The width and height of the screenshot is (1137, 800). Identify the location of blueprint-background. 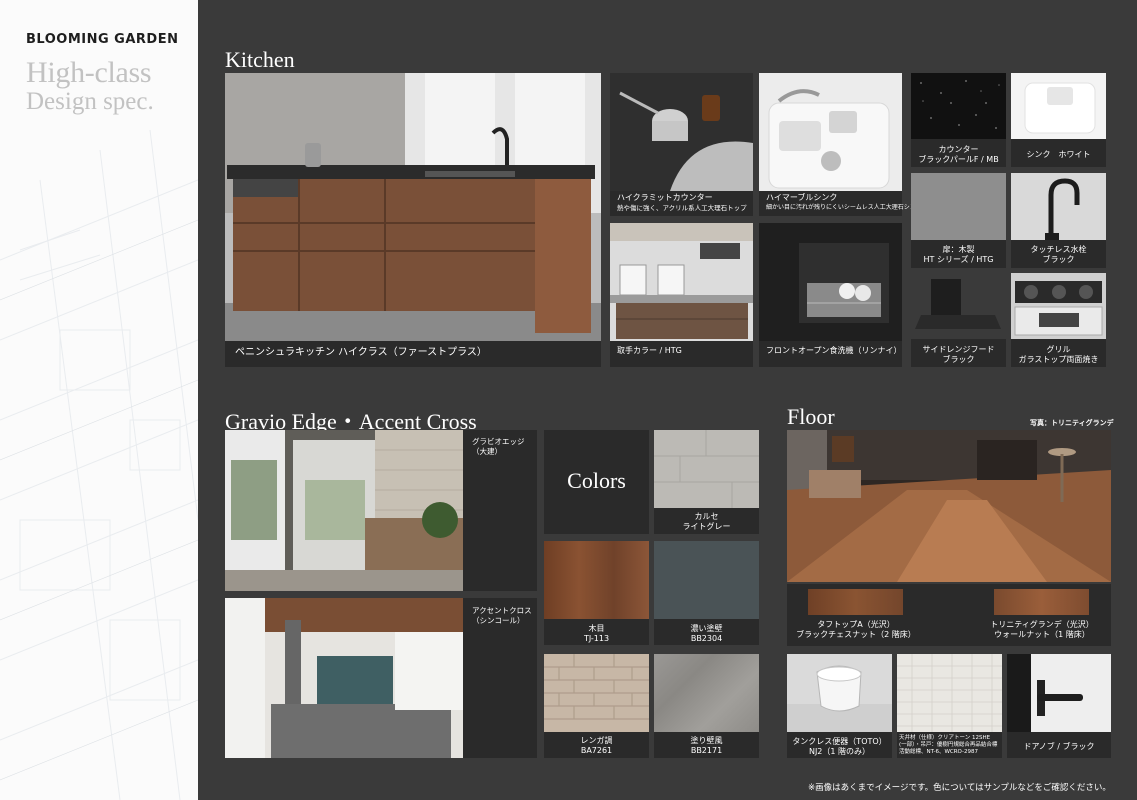
(99, 464).